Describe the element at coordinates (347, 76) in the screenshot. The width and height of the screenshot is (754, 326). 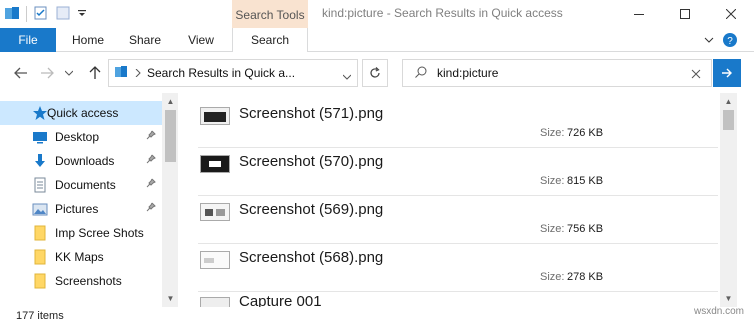
I see `address-dropdown-icon` at that location.